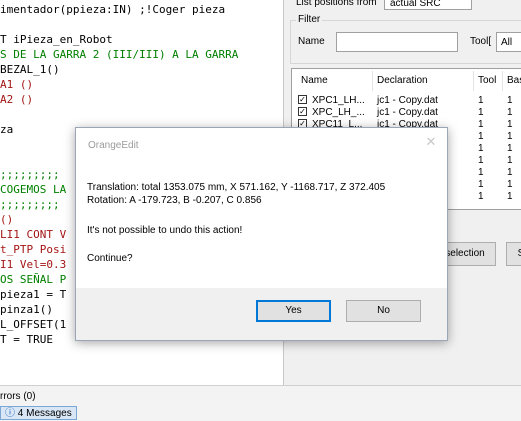  I want to click on code-line: imentador(ppieza:IN) ;!Coger pieza, so click(113, 9).